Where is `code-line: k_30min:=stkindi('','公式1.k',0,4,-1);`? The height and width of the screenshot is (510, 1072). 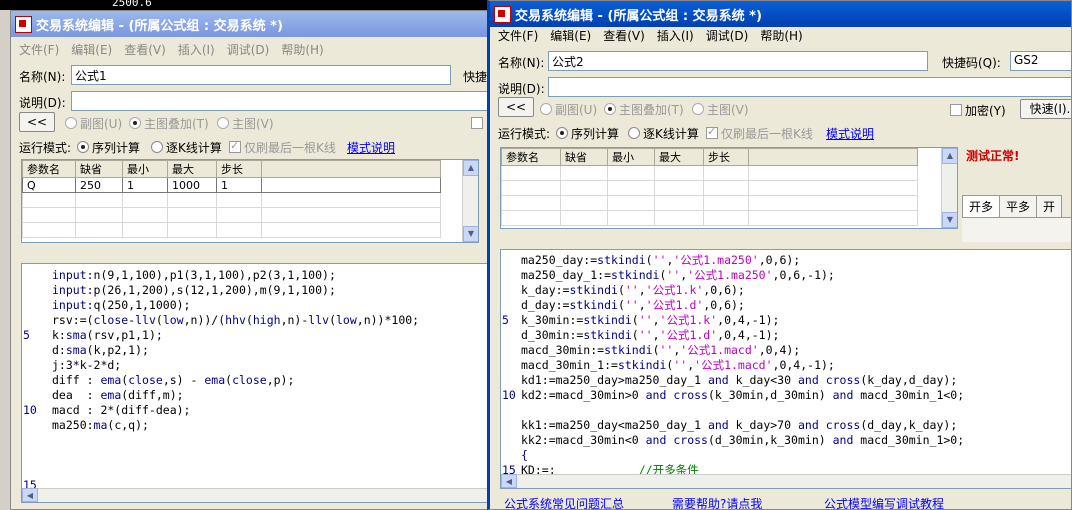 code-line: k_30min:=stkindi('','公式1.k',0,4,-1); is located at coordinates (650, 320).